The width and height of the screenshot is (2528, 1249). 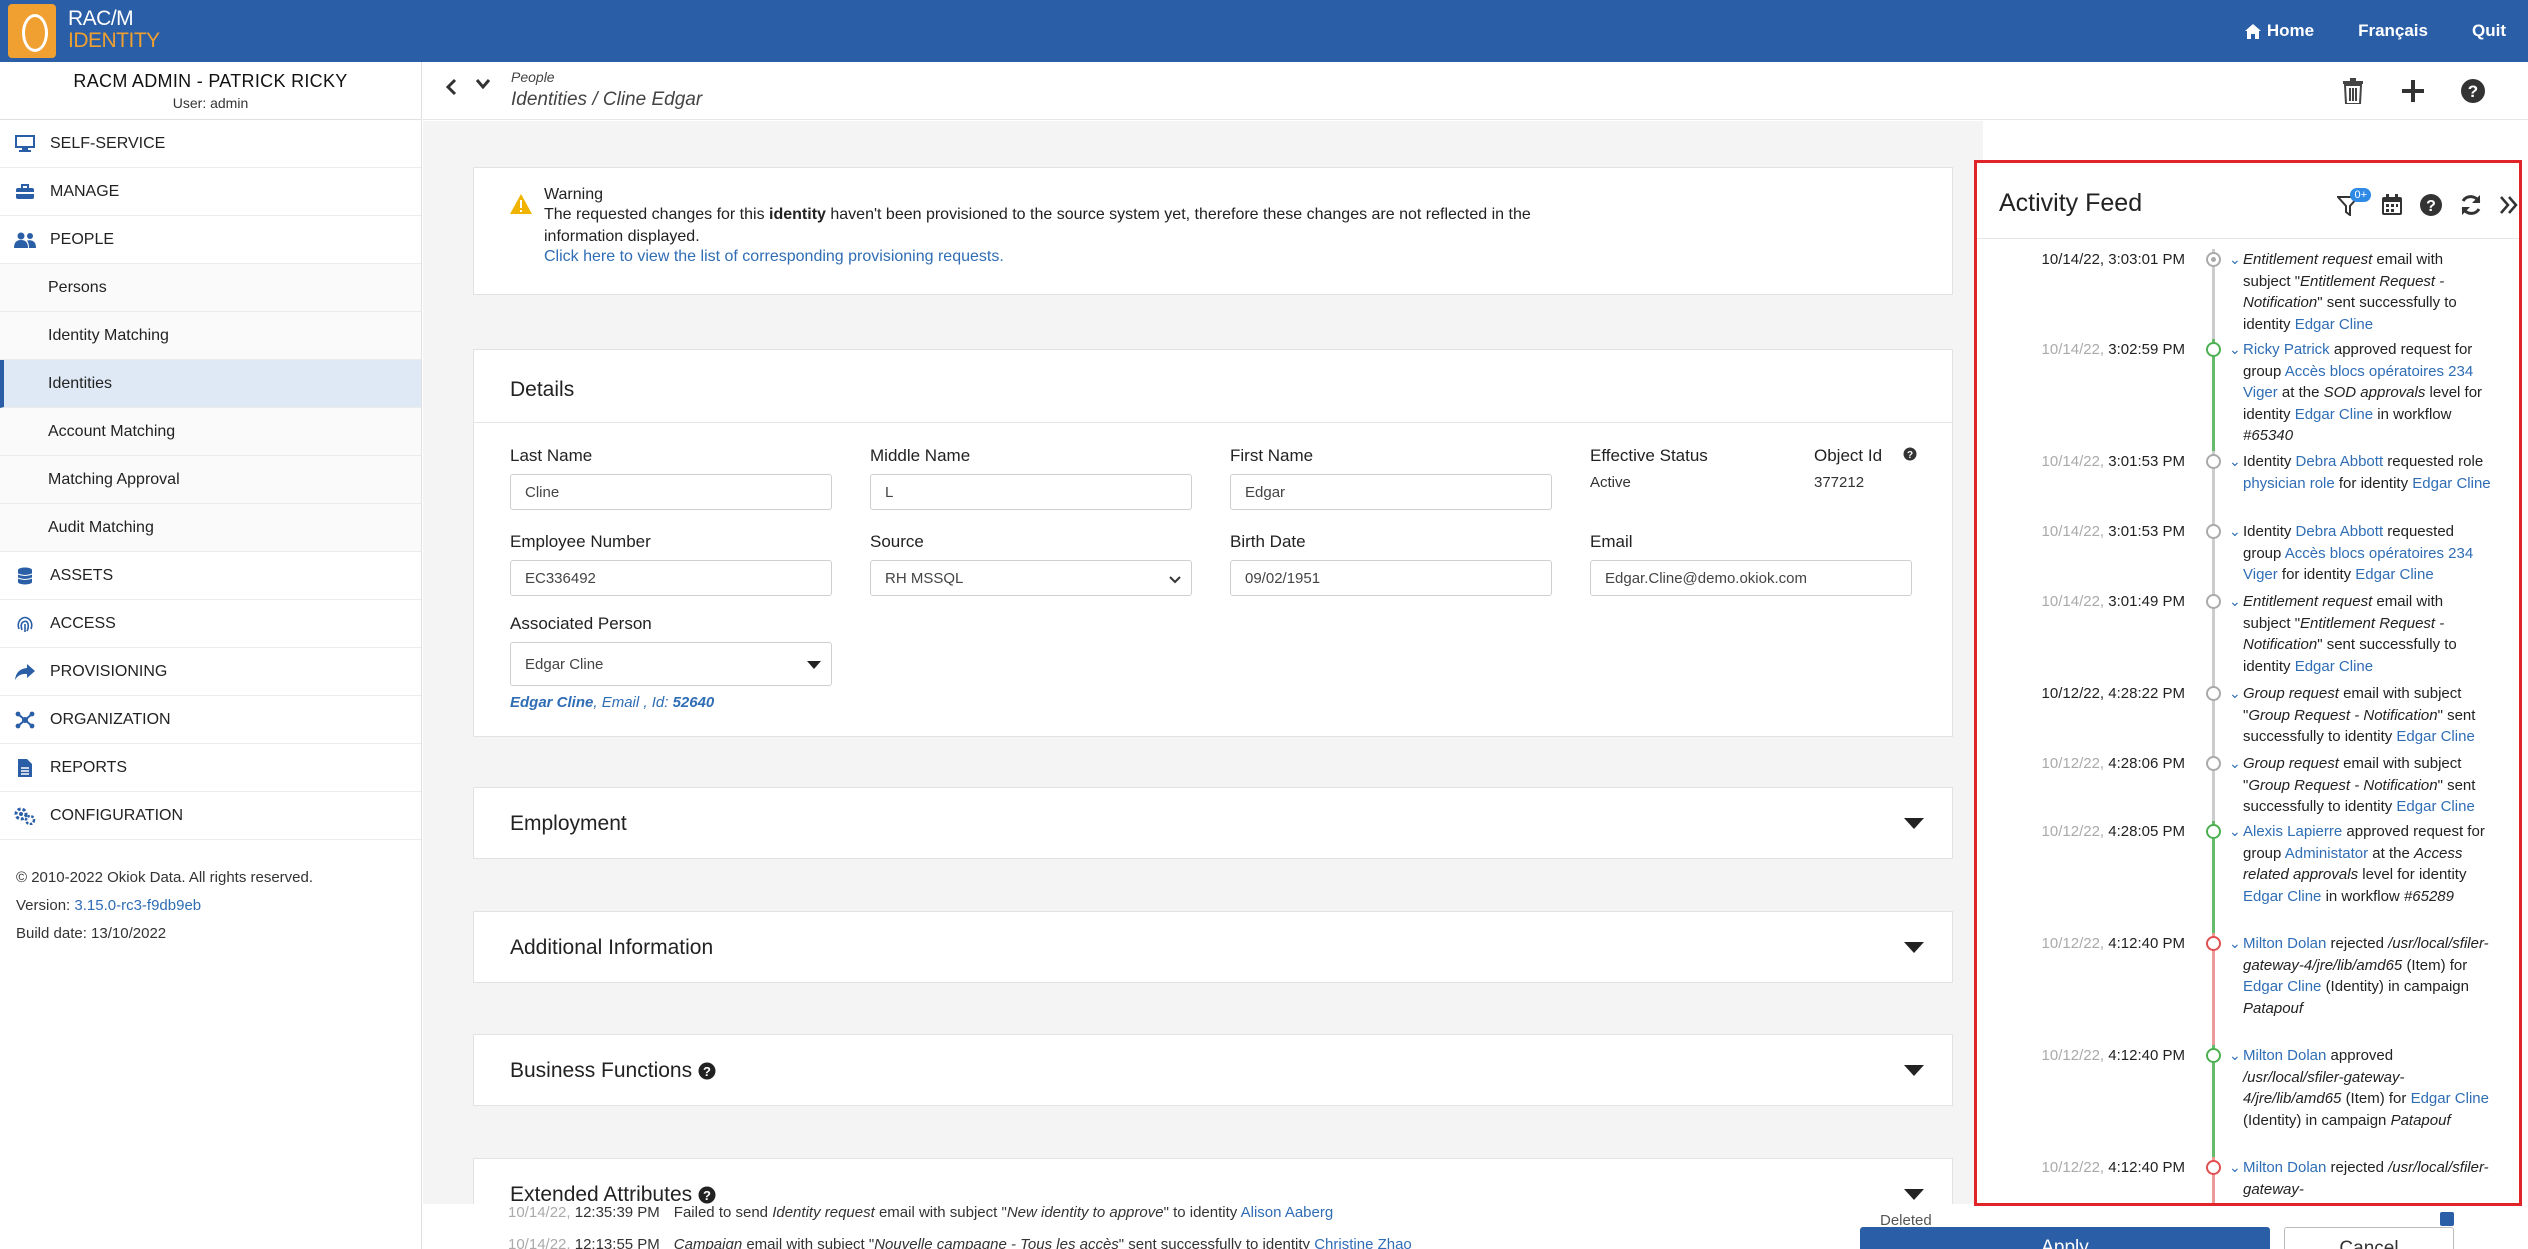 What do you see at coordinates (114, 30) in the screenshot?
I see `app-logo-text: RAC/M IDENTITY` at bounding box center [114, 30].